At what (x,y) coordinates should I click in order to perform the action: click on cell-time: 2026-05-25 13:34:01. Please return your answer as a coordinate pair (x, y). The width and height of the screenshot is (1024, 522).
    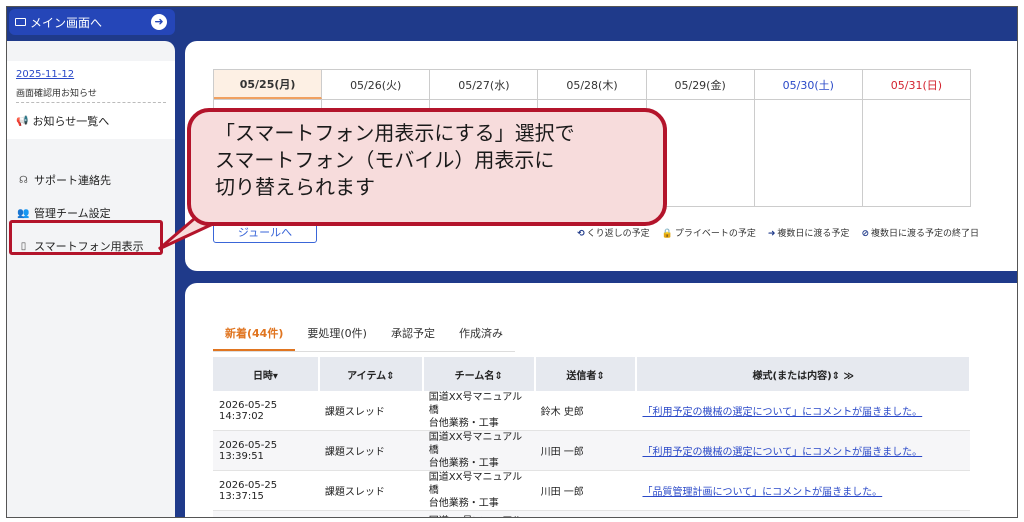
    Looking at the image, I should click on (266, 513).